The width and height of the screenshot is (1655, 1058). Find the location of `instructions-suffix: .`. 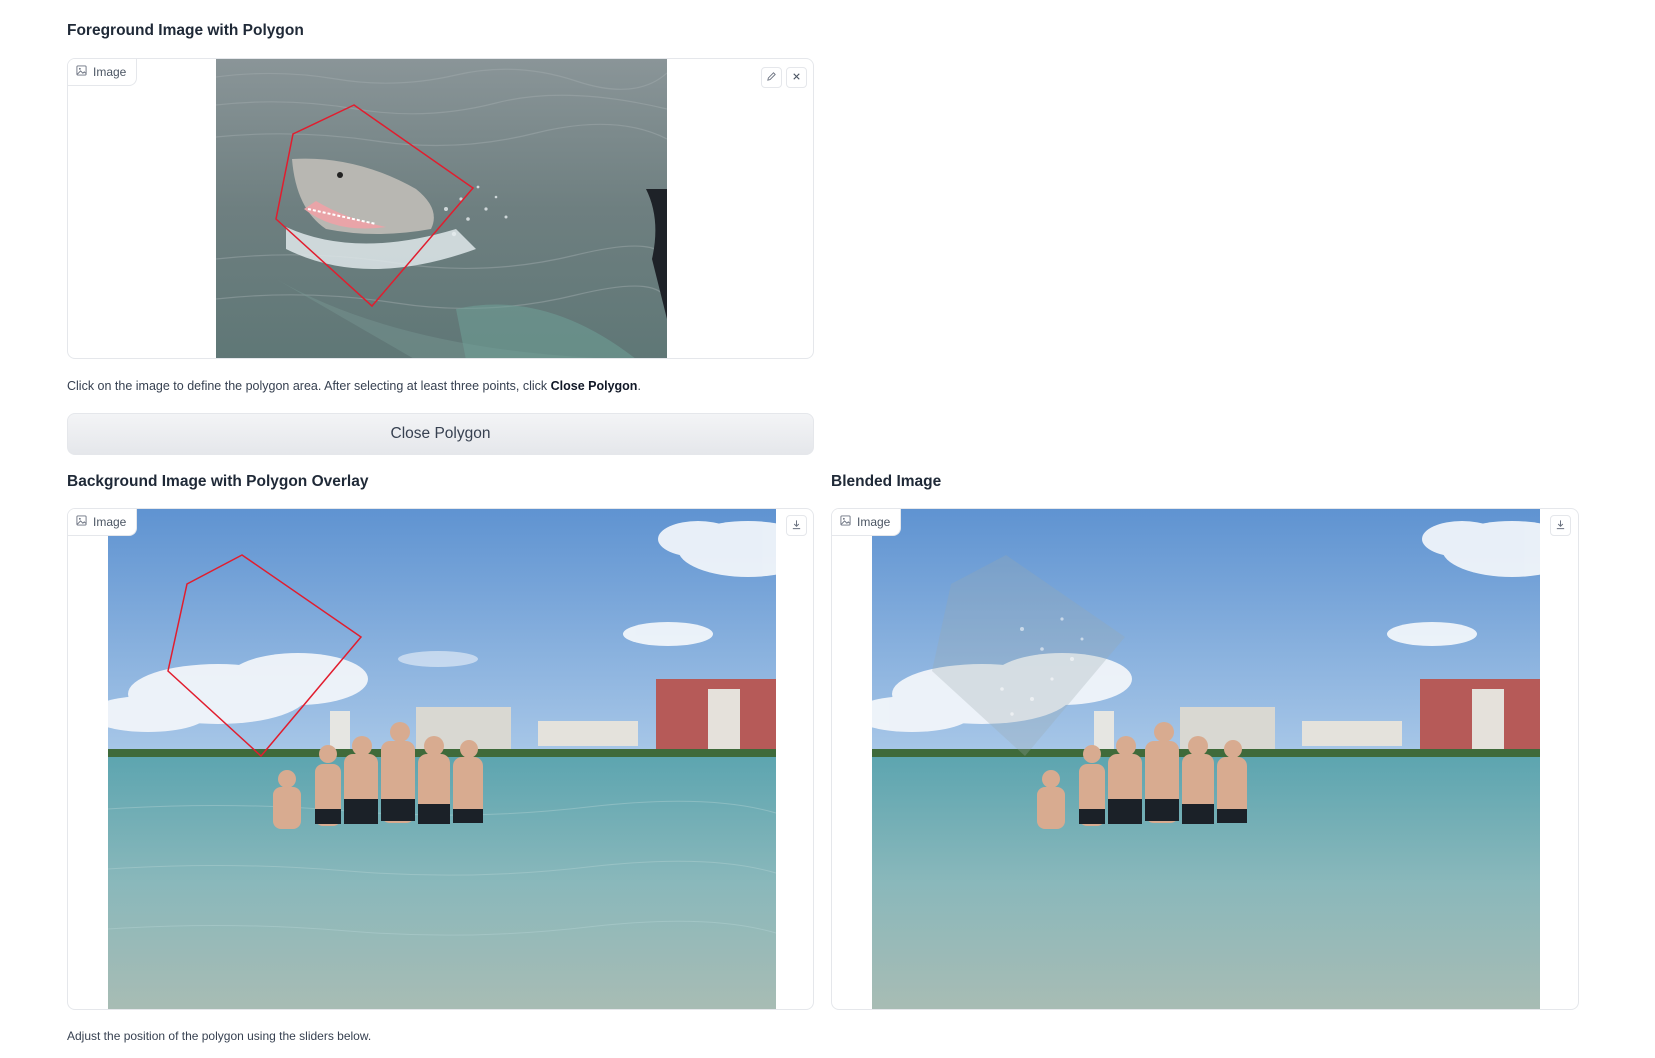

instructions-suffix: . is located at coordinates (639, 386).